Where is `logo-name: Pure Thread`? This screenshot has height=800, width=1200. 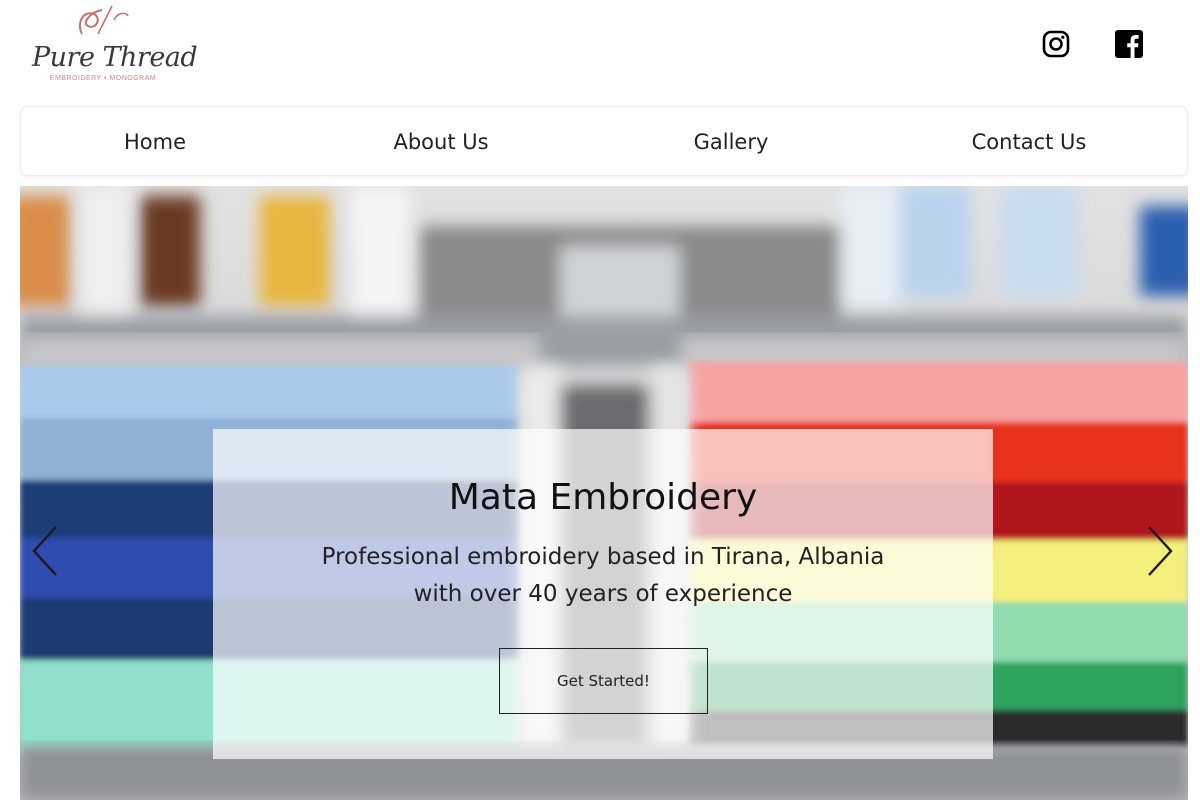
logo-name: Pure Thread is located at coordinates (115, 57).